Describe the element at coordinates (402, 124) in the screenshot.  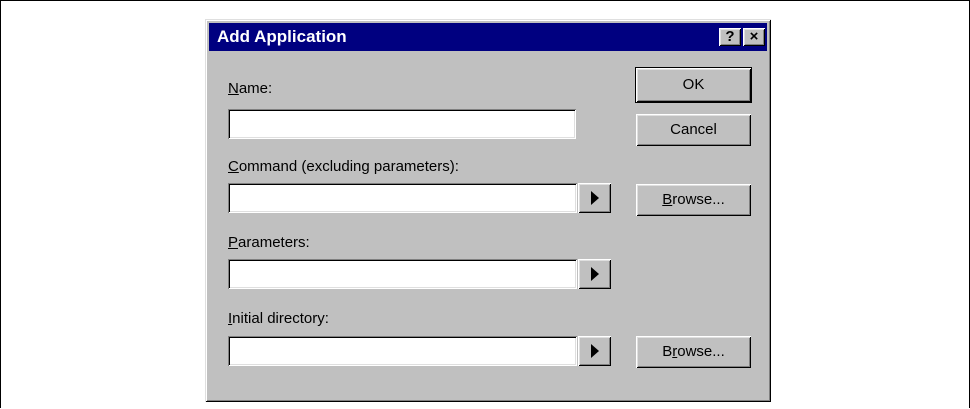
I see `name-input` at that location.